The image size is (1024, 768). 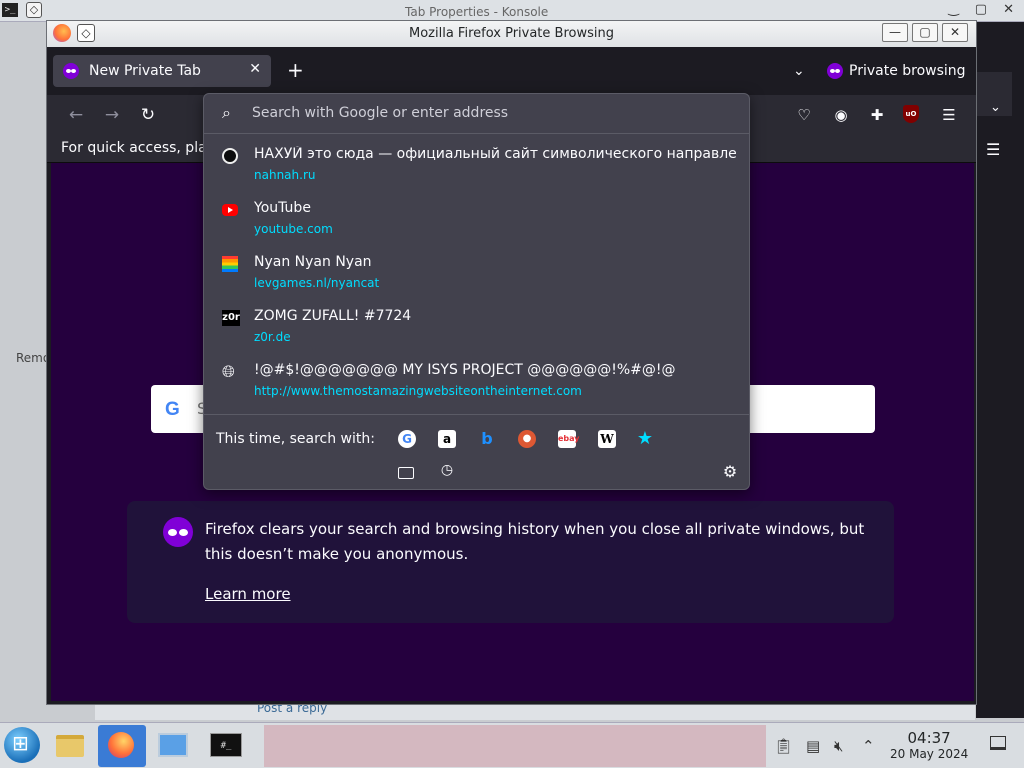 I want to click on bookmarks-toolbar-hint: For quick access, plac, so click(x=138, y=148).